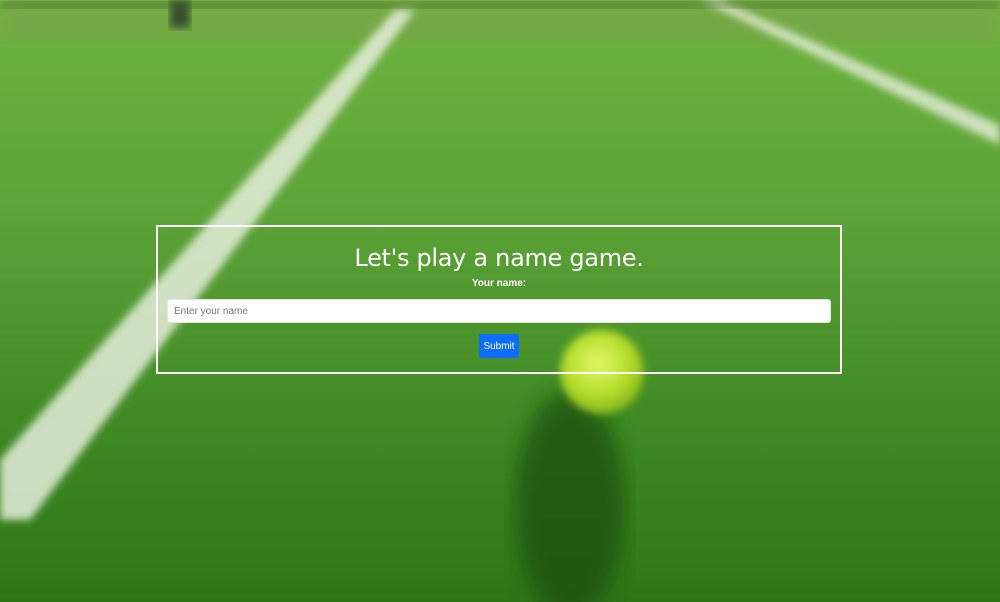 The height and width of the screenshot is (602, 1000). I want to click on name-input, so click(499, 311).